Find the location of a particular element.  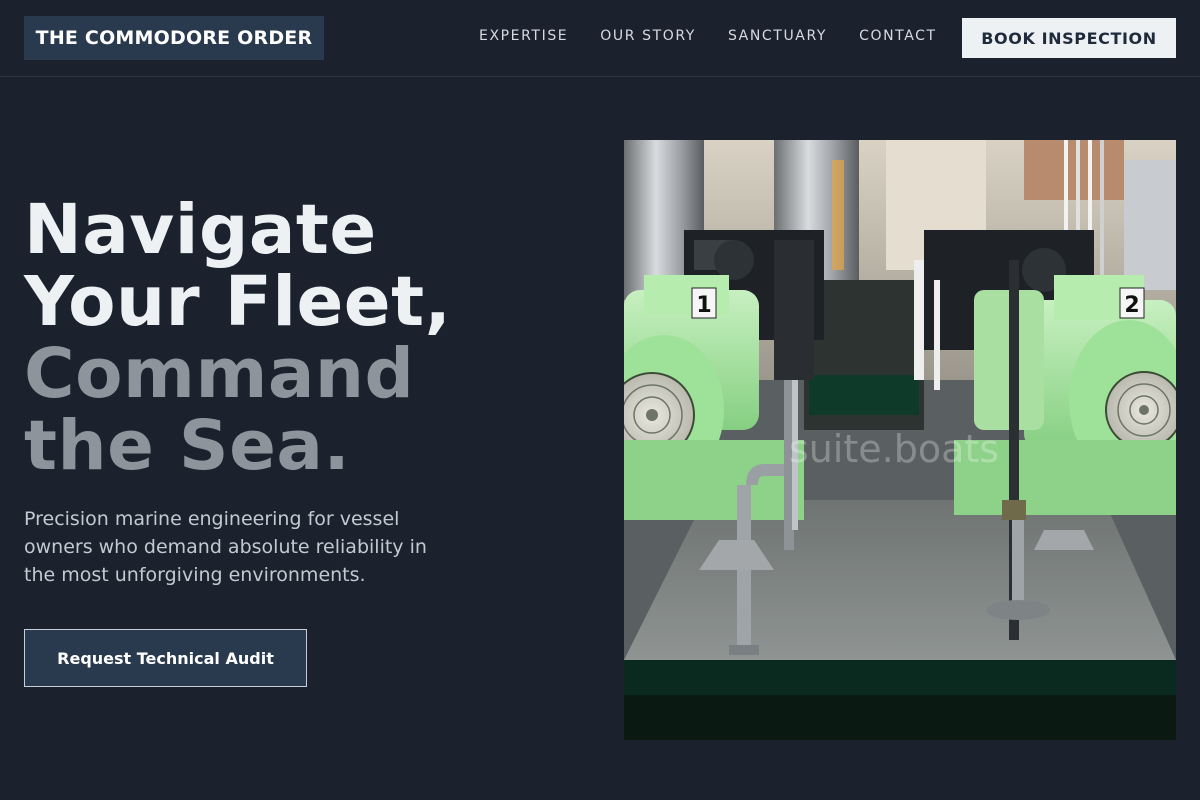

headline-line-4: the Sea. is located at coordinates (187, 446).